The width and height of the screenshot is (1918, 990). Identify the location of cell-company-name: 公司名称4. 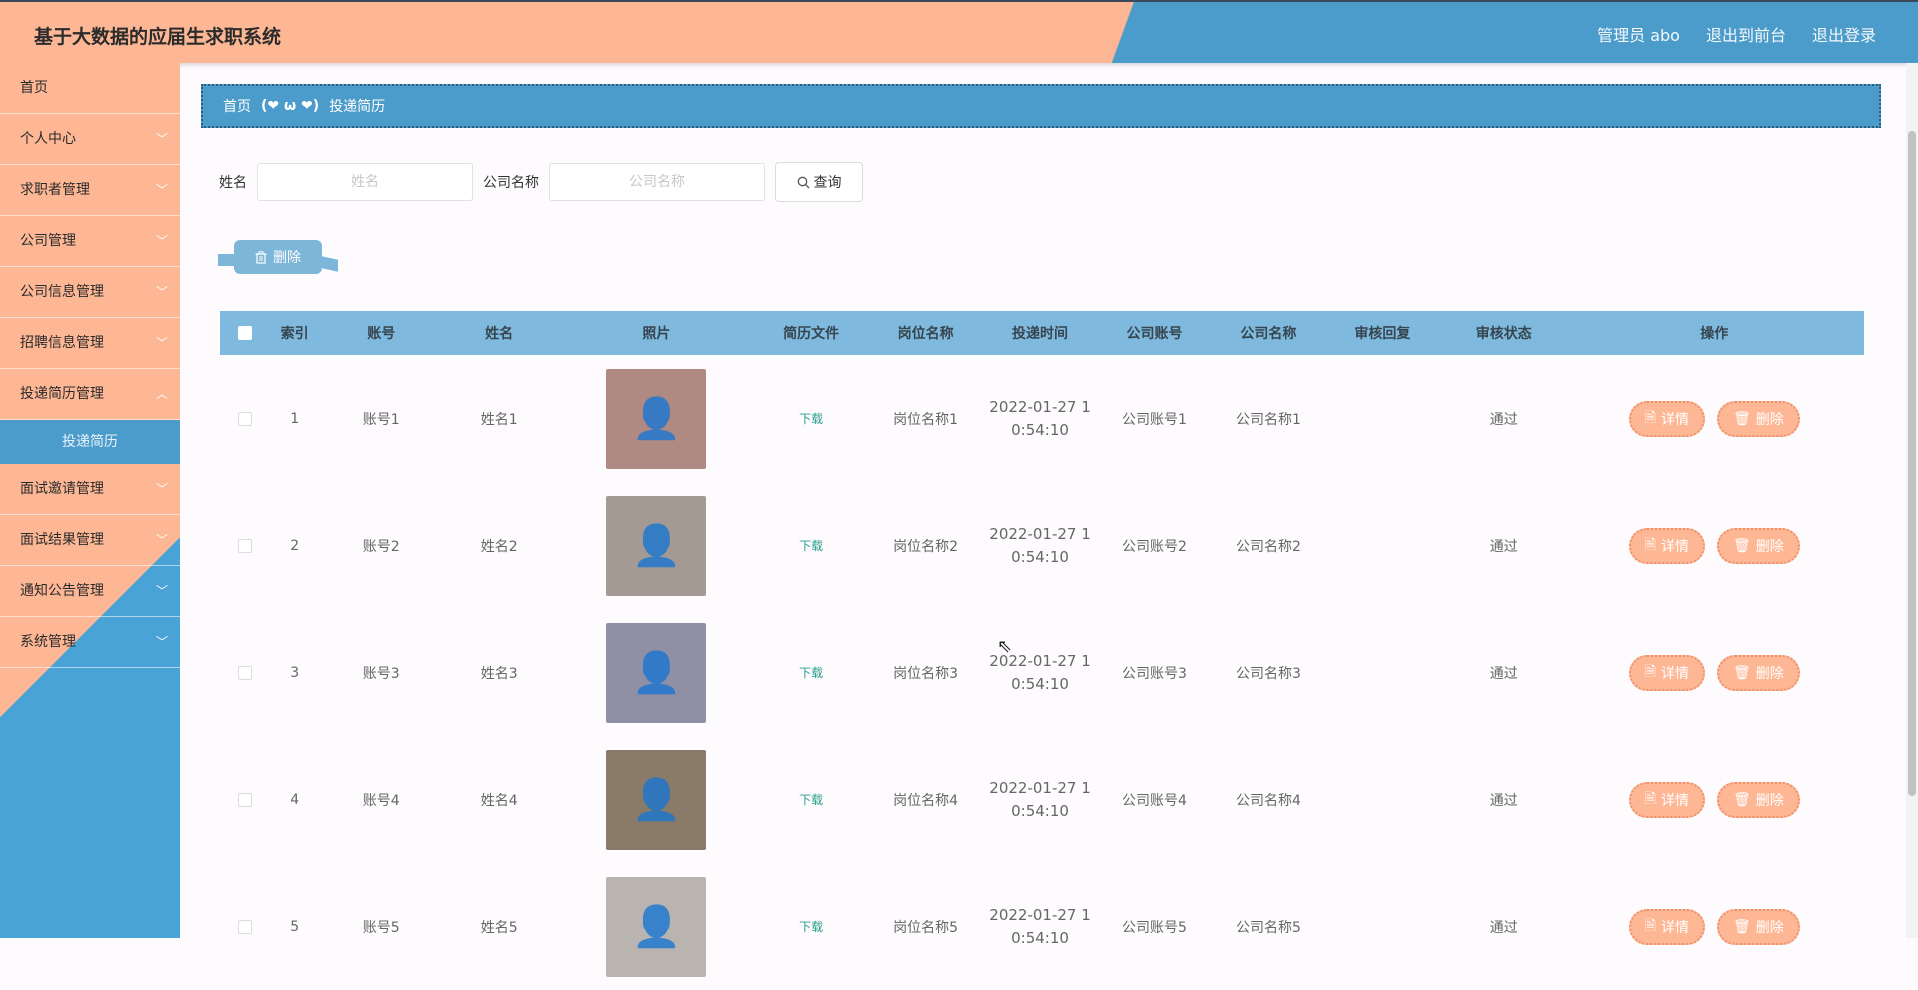
(1268, 800).